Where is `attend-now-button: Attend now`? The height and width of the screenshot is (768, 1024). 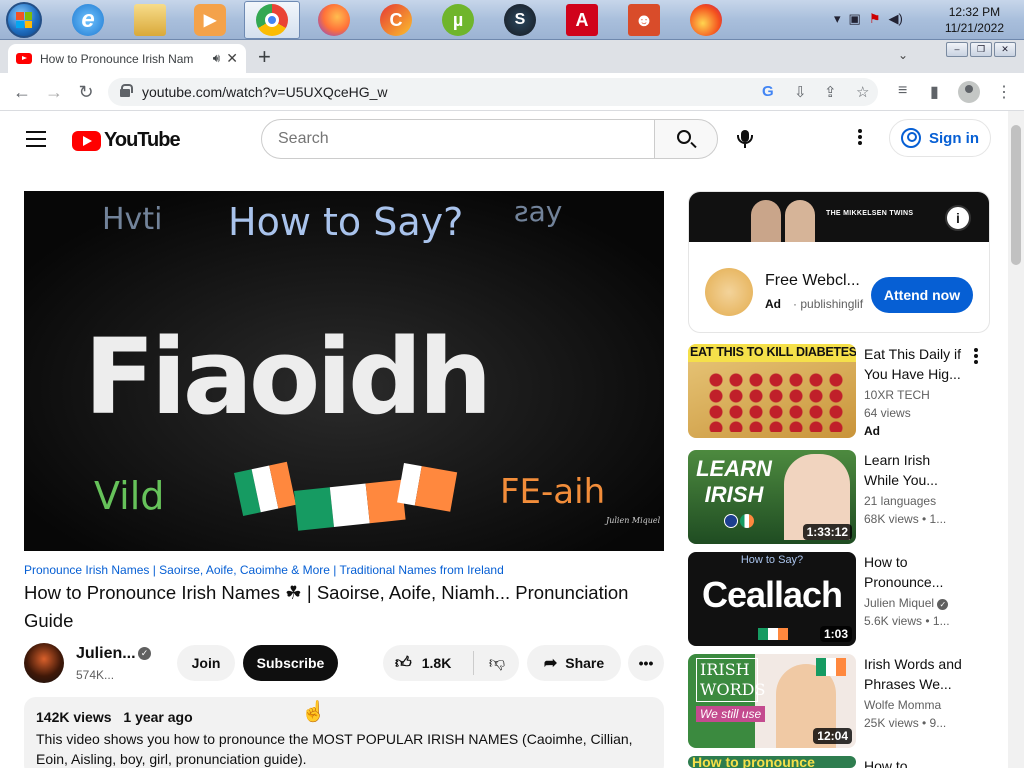 attend-now-button: Attend now is located at coordinates (922, 295).